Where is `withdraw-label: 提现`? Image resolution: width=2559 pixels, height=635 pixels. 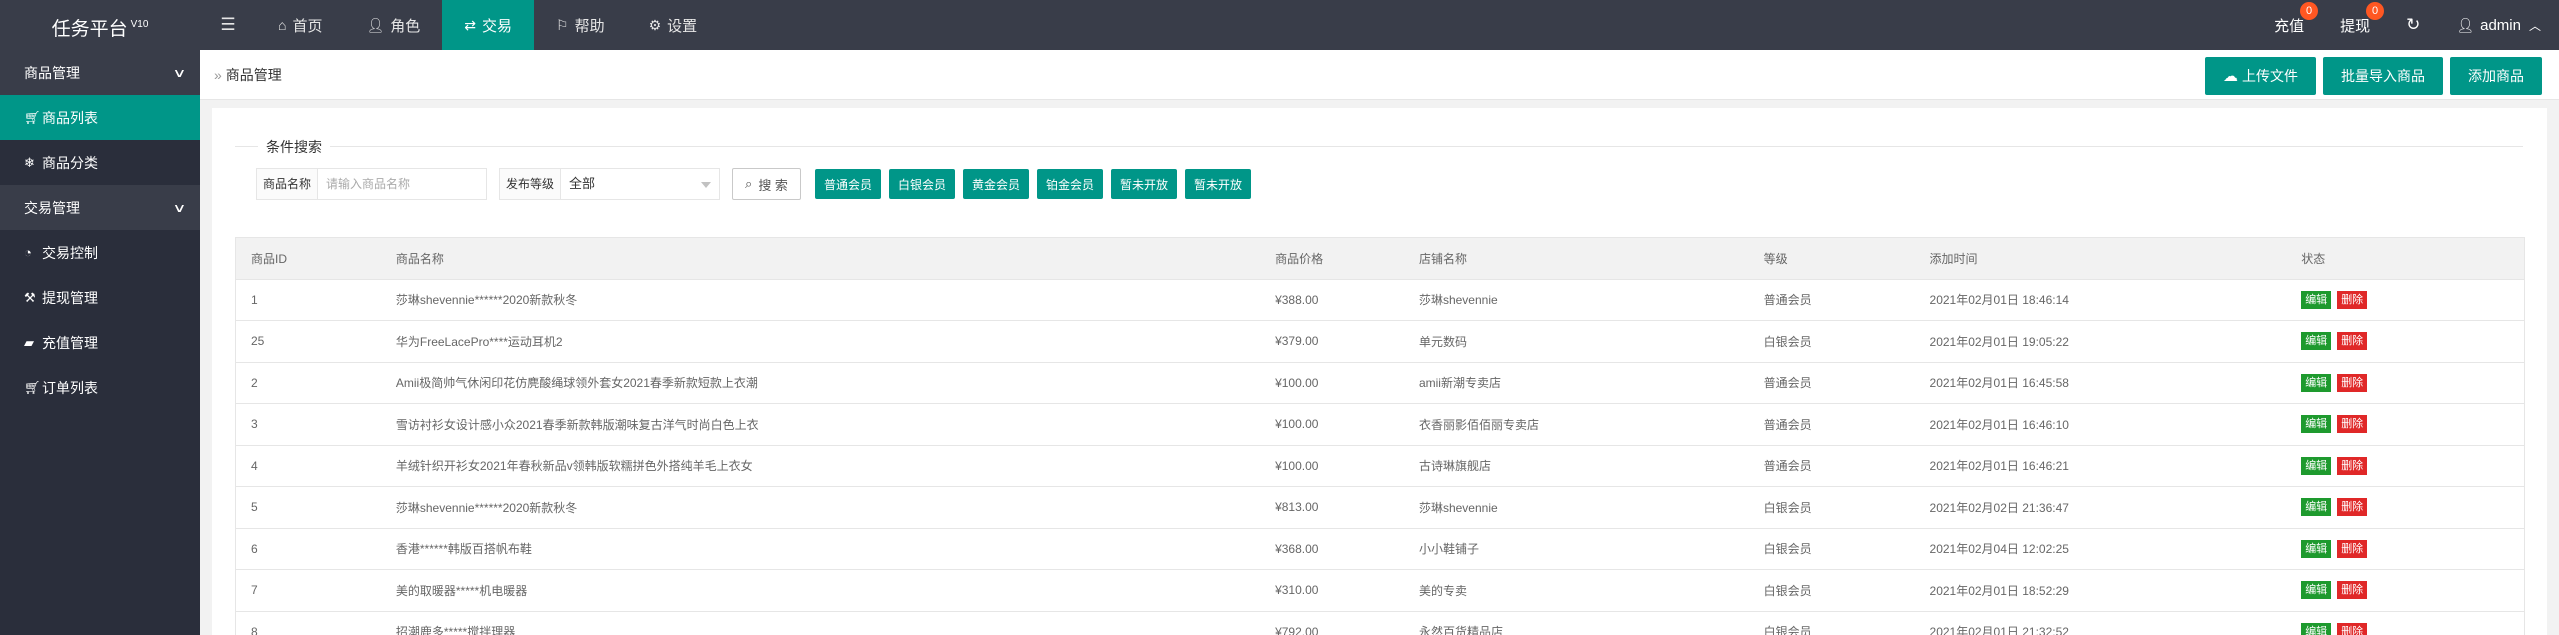 withdraw-label: 提现 is located at coordinates (2355, 26).